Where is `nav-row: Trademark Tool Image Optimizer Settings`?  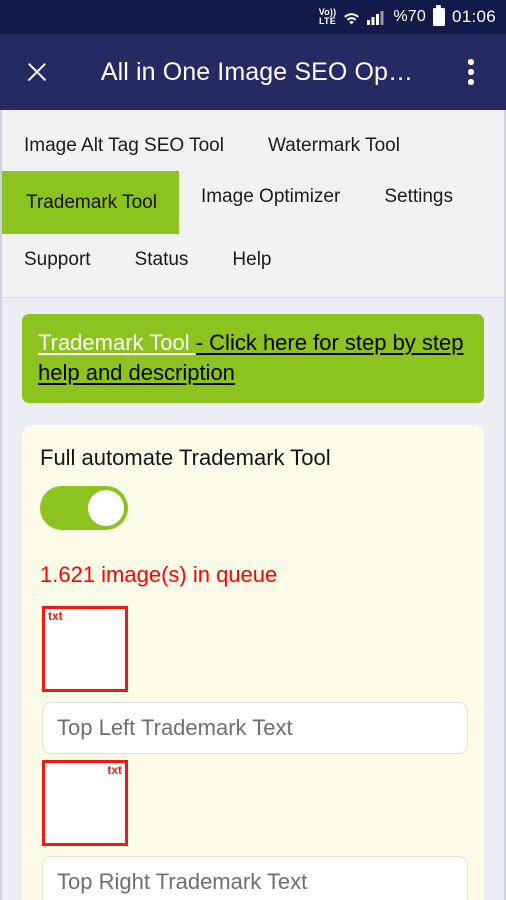 nav-row: Trademark Tool Image Optimizer Settings is located at coordinates (253, 202).